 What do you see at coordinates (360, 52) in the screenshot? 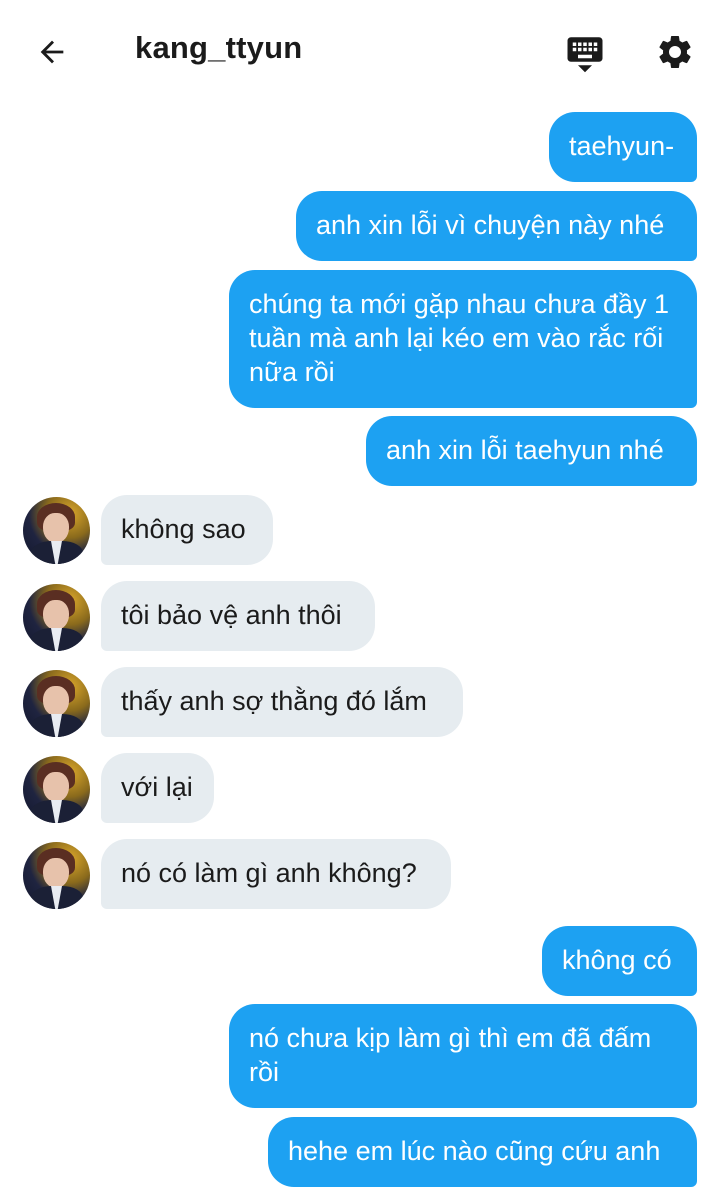
I see `chat-header: kang_ttyun` at bounding box center [360, 52].